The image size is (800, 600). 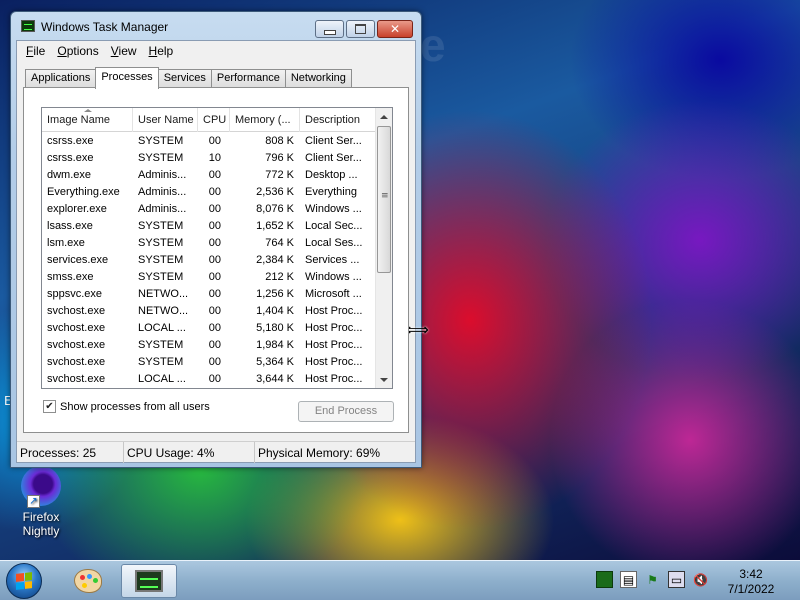 What do you see at coordinates (87, 120) in the screenshot?
I see `column-header-image-name: Image Name` at bounding box center [87, 120].